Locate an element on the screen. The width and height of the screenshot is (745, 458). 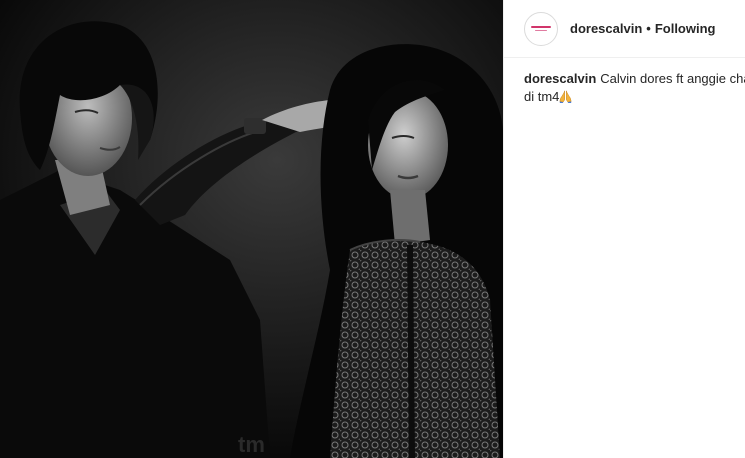
folded-hands-icon is located at coordinates (565, 96).